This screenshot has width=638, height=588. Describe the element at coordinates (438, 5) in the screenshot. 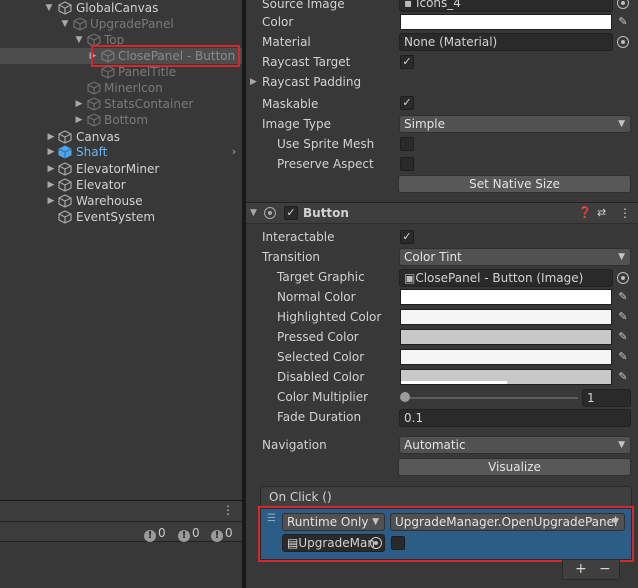

I see `source-image-value: Icons_4` at that location.